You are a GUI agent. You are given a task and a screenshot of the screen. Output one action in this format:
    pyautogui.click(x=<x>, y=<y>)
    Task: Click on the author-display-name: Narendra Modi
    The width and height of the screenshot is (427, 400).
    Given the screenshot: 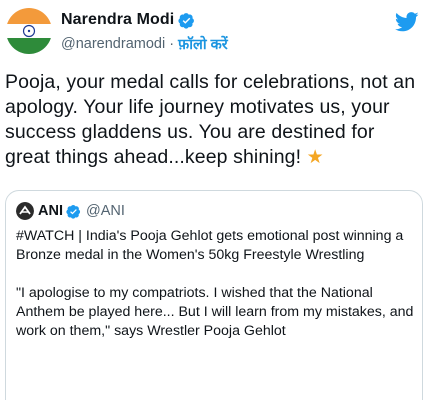 What is the action you would take?
    pyautogui.click(x=117, y=20)
    